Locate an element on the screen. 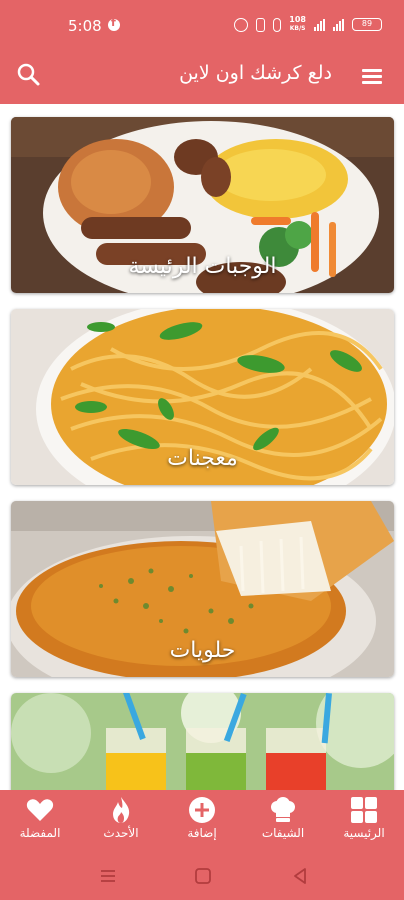 The width and height of the screenshot is (404, 900). app-bar: دلع كرشك اون لاين is located at coordinates (202, 78).